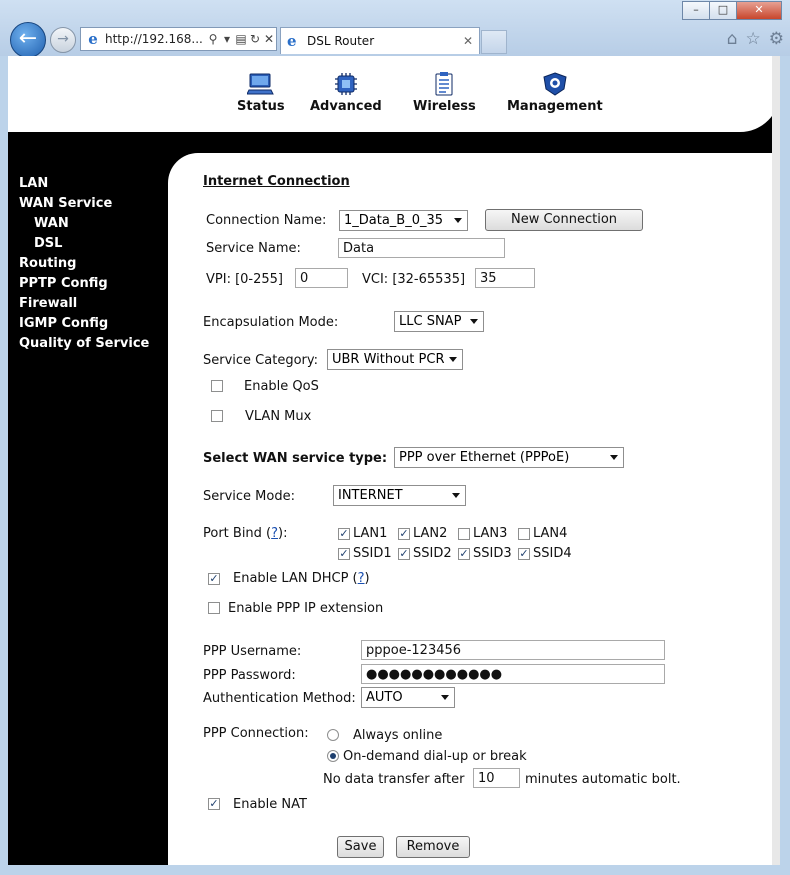 The width and height of the screenshot is (790, 875). I want to click on top-navigation: Status Advanced Wireless Management, so click(394, 94).